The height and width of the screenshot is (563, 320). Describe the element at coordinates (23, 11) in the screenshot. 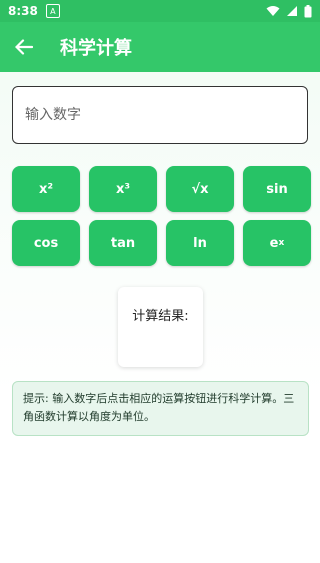

I see `status-time: 8:38` at that location.